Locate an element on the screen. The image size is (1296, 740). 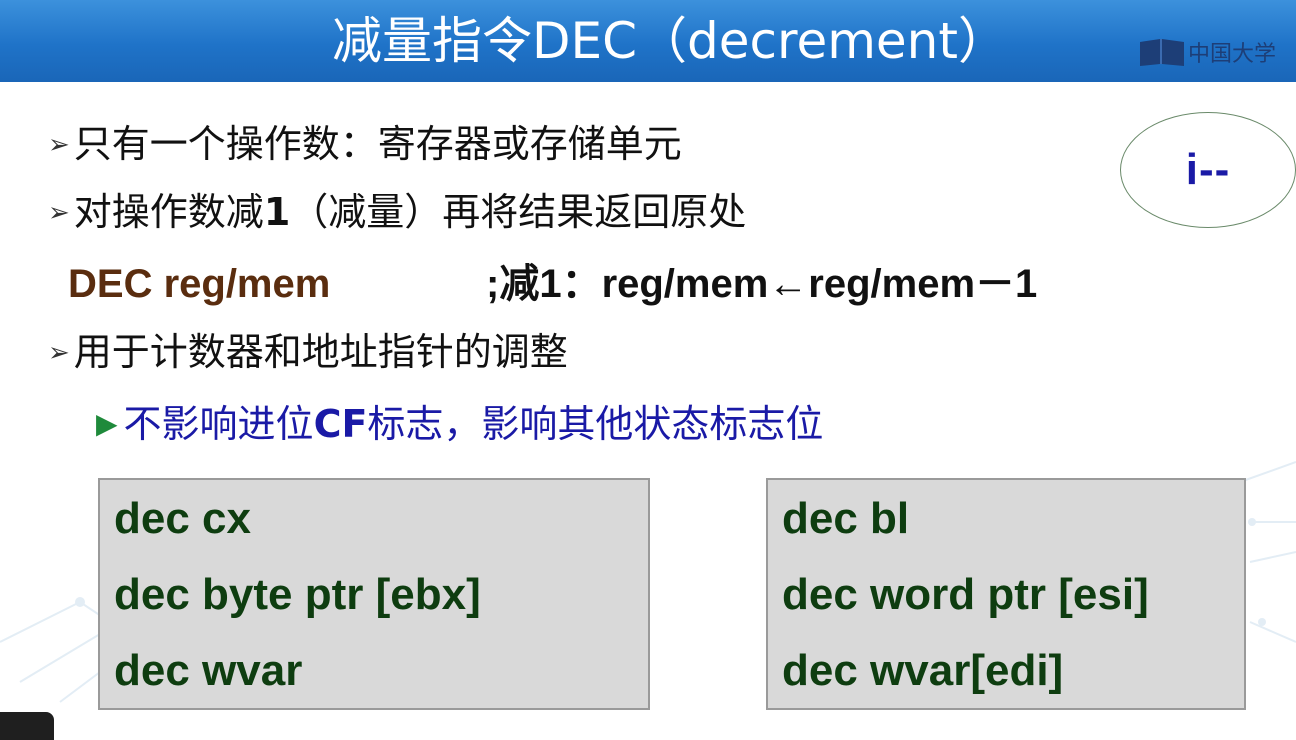
bullet-number: 1 is located at coordinates (277, 212).